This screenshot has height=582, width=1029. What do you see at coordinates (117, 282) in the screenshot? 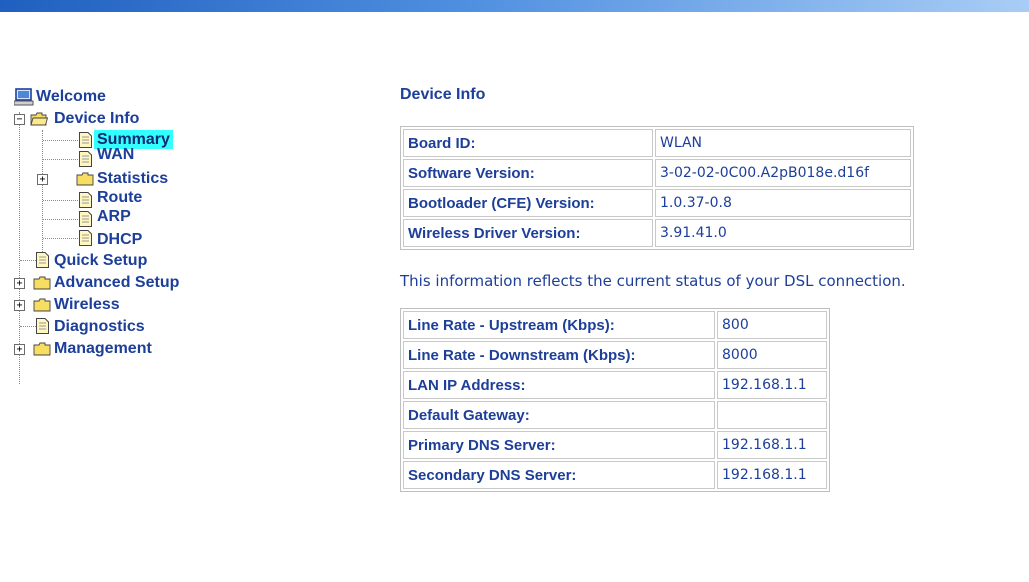
I see `nav-label-advanced-setup: Advanced Setup` at bounding box center [117, 282].